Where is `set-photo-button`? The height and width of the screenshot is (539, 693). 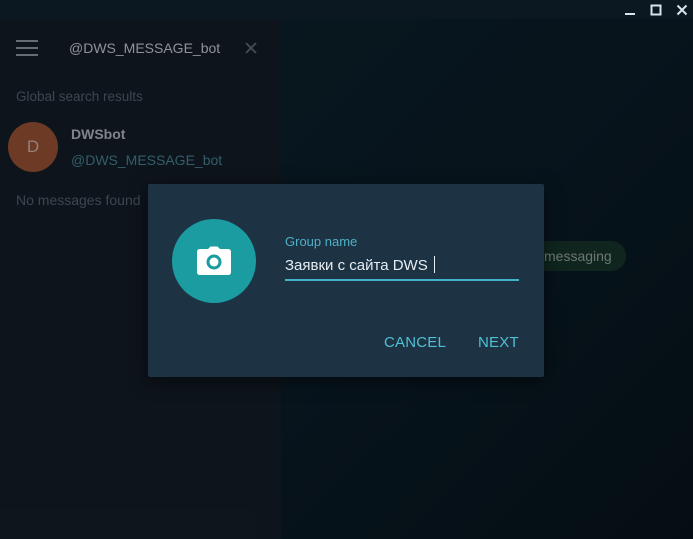 set-photo-button is located at coordinates (214, 261).